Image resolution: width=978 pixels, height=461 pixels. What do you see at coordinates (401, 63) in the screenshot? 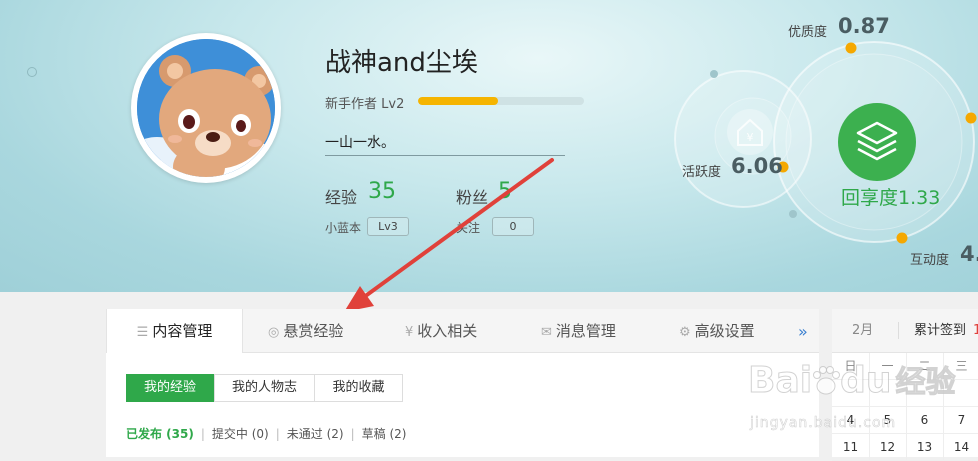
I see `username: 战神and尘埃` at bounding box center [401, 63].